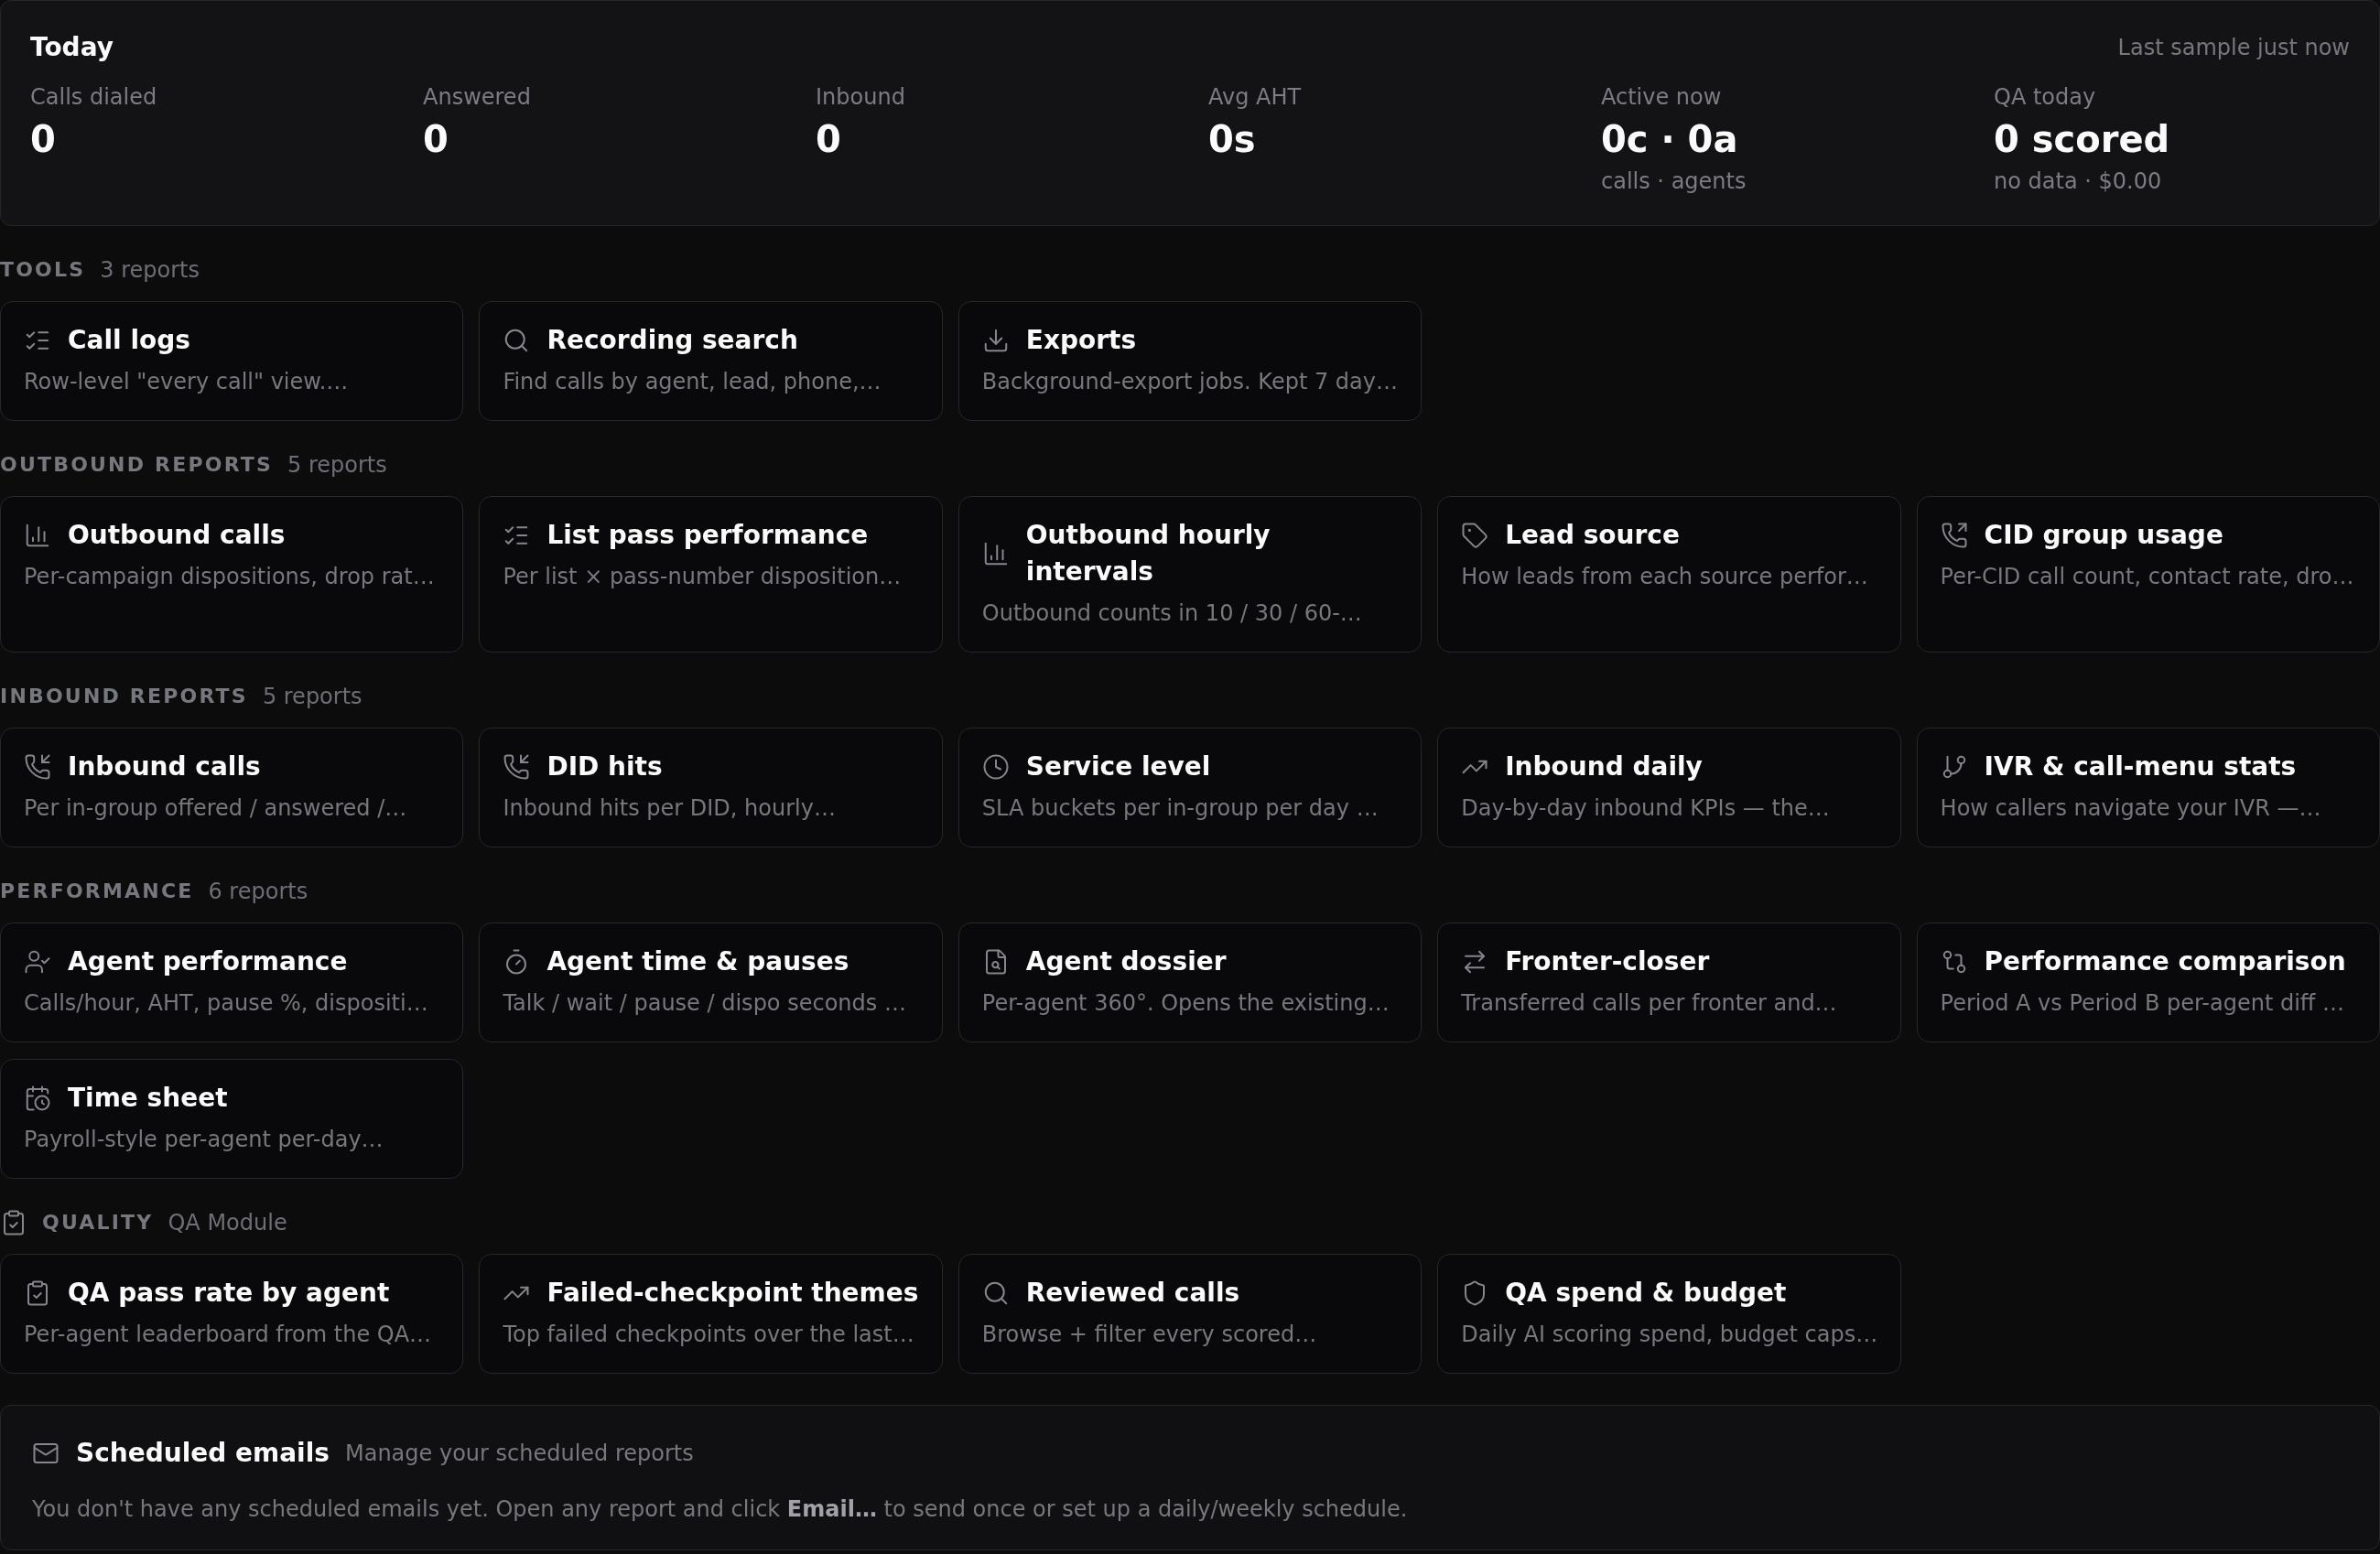 Image resolution: width=2380 pixels, height=1554 pixels. Describe the element at coordinates (1954, 535) in the screenshot. I see `outgoing-call-icon` at that location.